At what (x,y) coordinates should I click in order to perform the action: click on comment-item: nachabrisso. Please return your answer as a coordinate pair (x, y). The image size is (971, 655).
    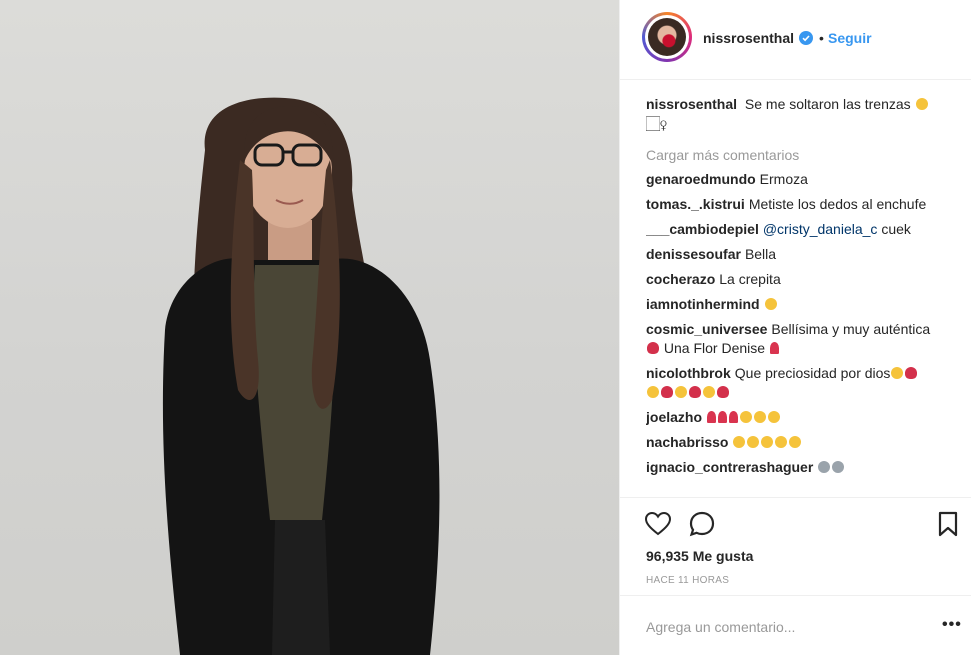
    Looking at the image, I should click on (801, 442).